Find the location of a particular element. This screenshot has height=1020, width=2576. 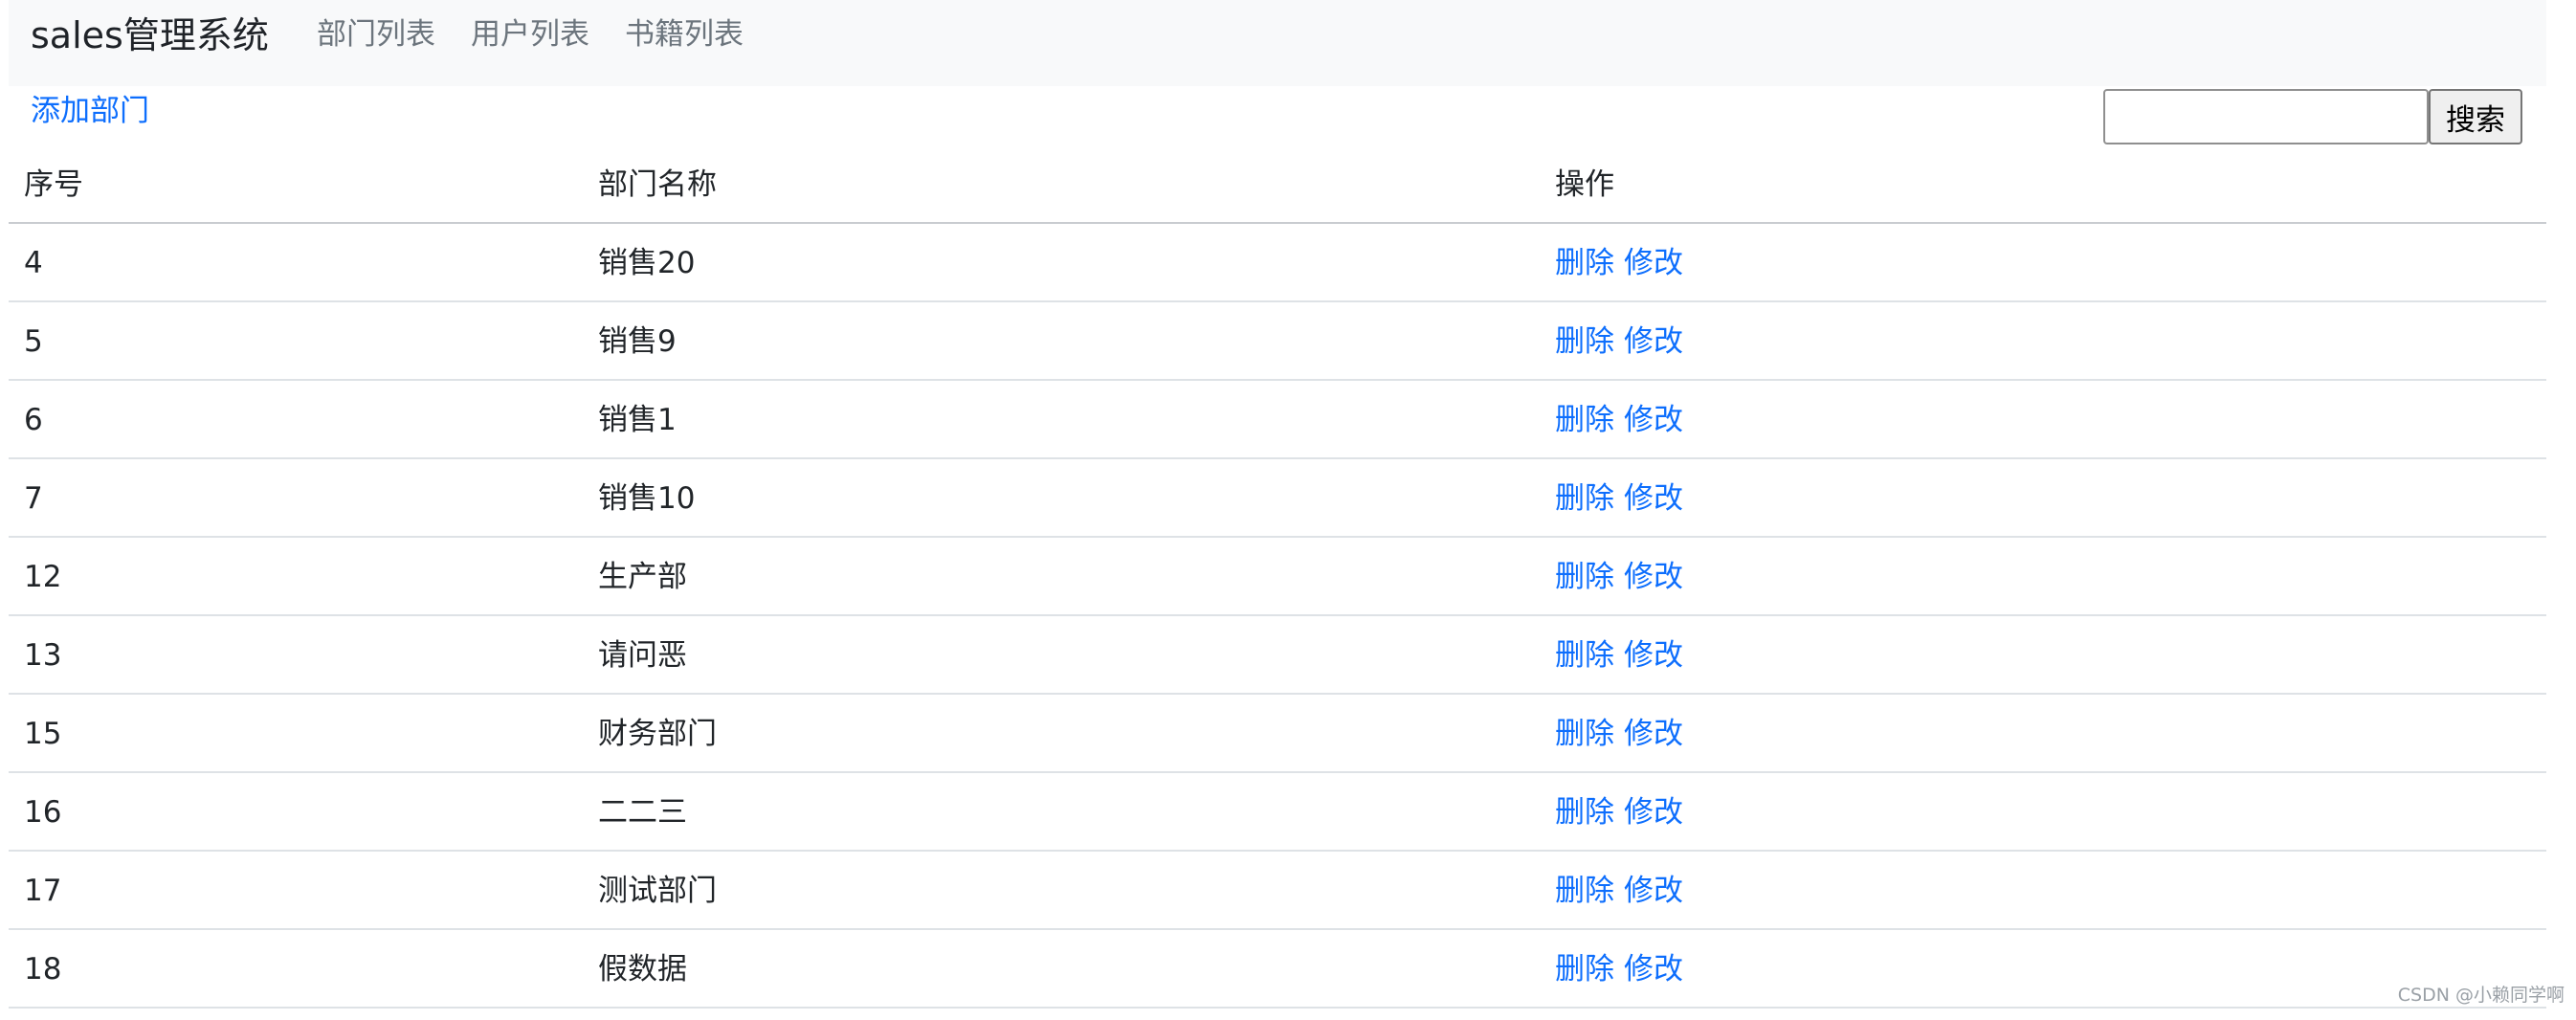

row-name: 生产部 is located at coordinates (642, 577).